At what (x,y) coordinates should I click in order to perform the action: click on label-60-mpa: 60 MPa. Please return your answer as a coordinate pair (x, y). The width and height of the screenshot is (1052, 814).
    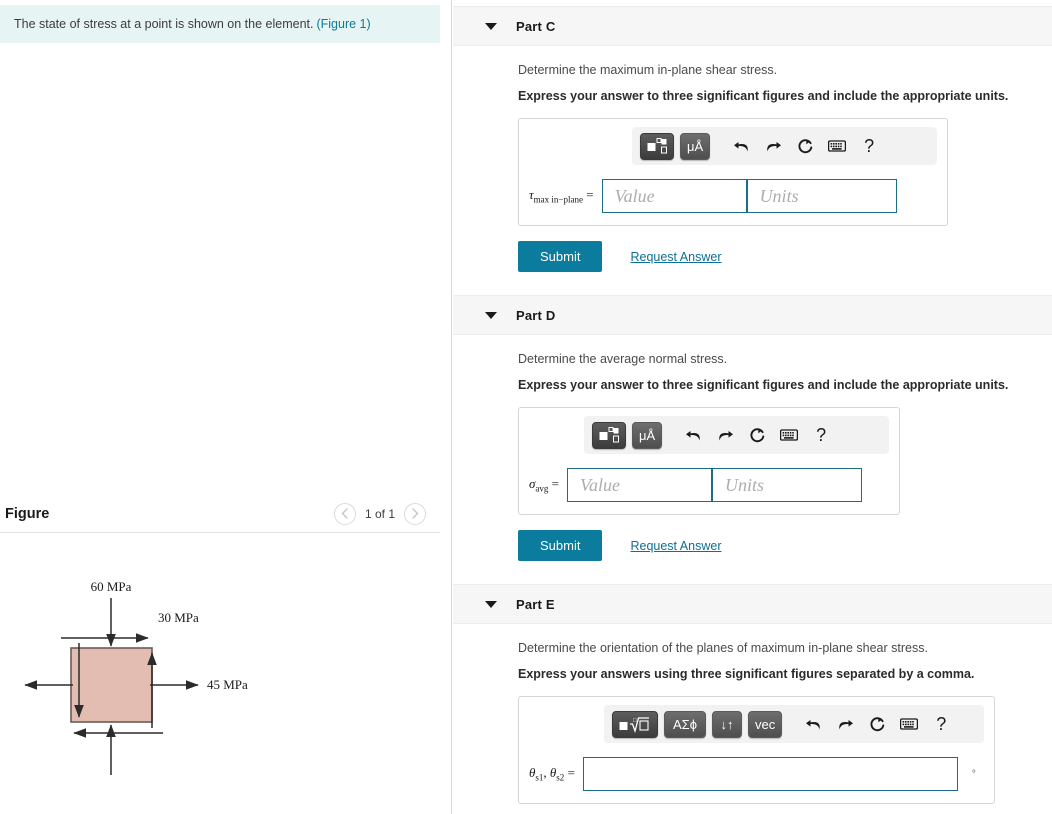
    Looking at the image, I should click on (111, 586).